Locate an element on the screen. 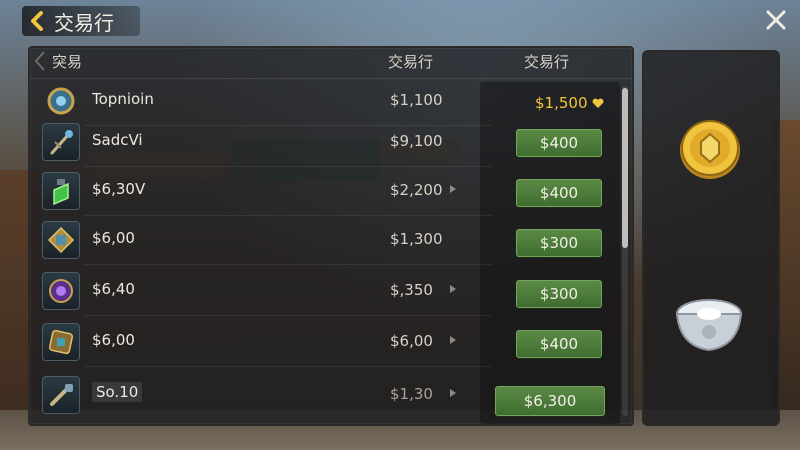 This screenshot has height=450, width=800. featured-price: $1,500 is located at coordinates (569, 103).